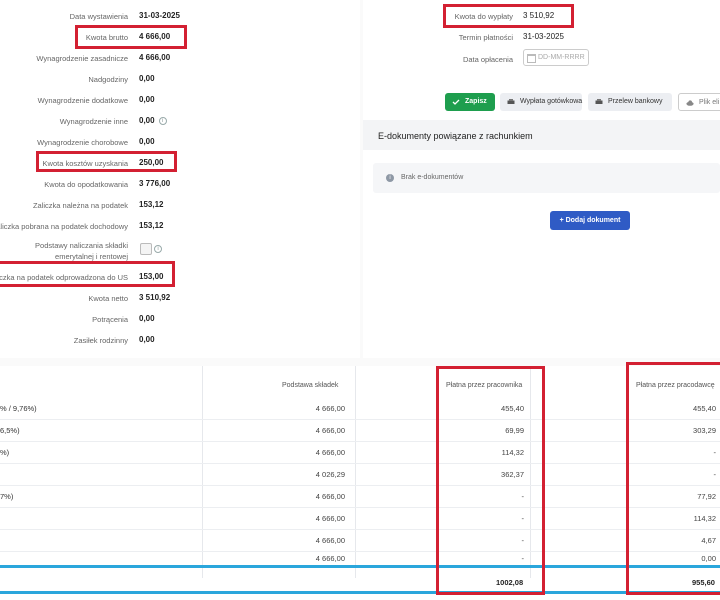 This screenshot has height=600, width=720. I want to click on contribution-name: 6,5%), so click(10, 430).